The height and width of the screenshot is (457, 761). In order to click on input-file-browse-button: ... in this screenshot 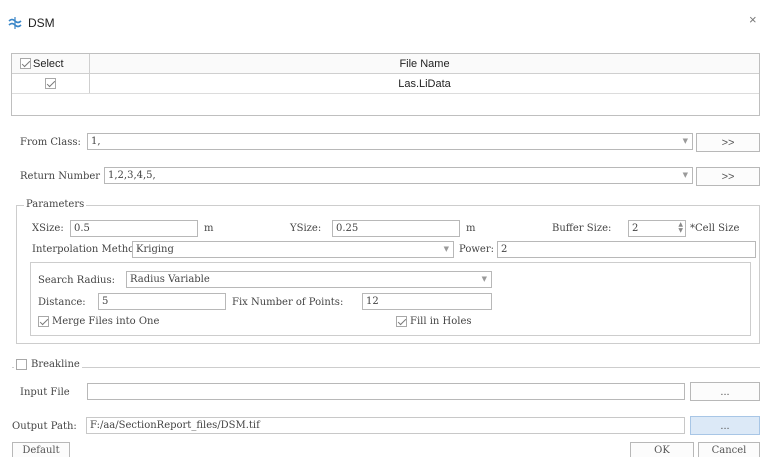, I will do `click(725, 391)`.